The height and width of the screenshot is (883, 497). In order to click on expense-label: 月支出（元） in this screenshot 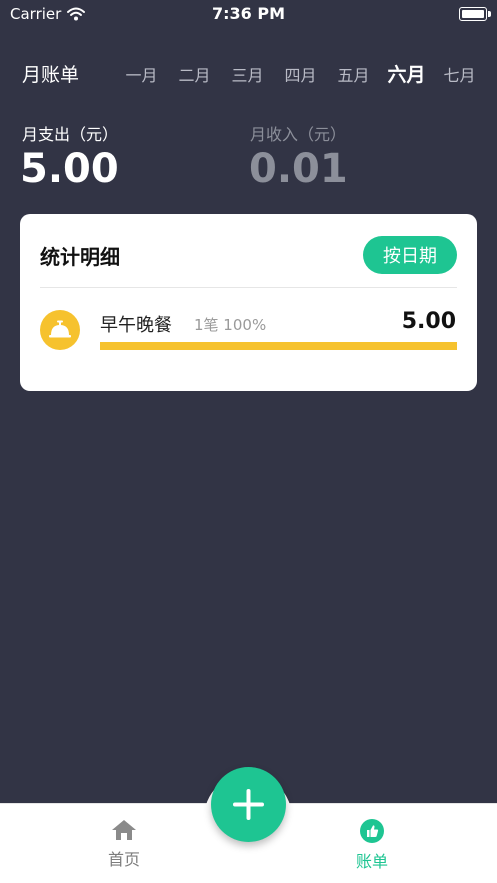, I will do `click(70, 134)`.